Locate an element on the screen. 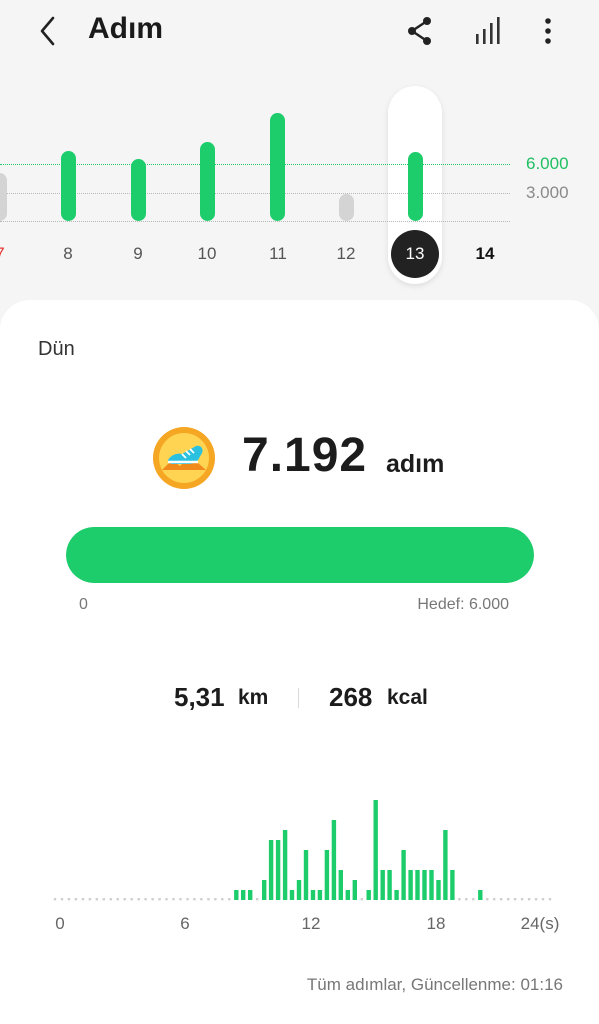 Image resolution: width=599 pixels, height=1024 pixels. page-title: Adım is located at coordinates (125, 28).